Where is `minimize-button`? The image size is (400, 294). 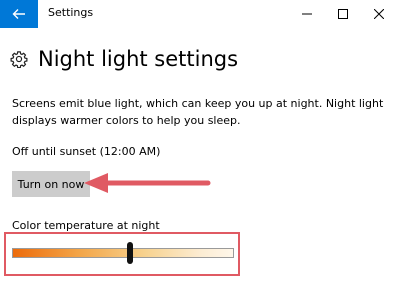 minimize-button is located at coordinates (307, 14).